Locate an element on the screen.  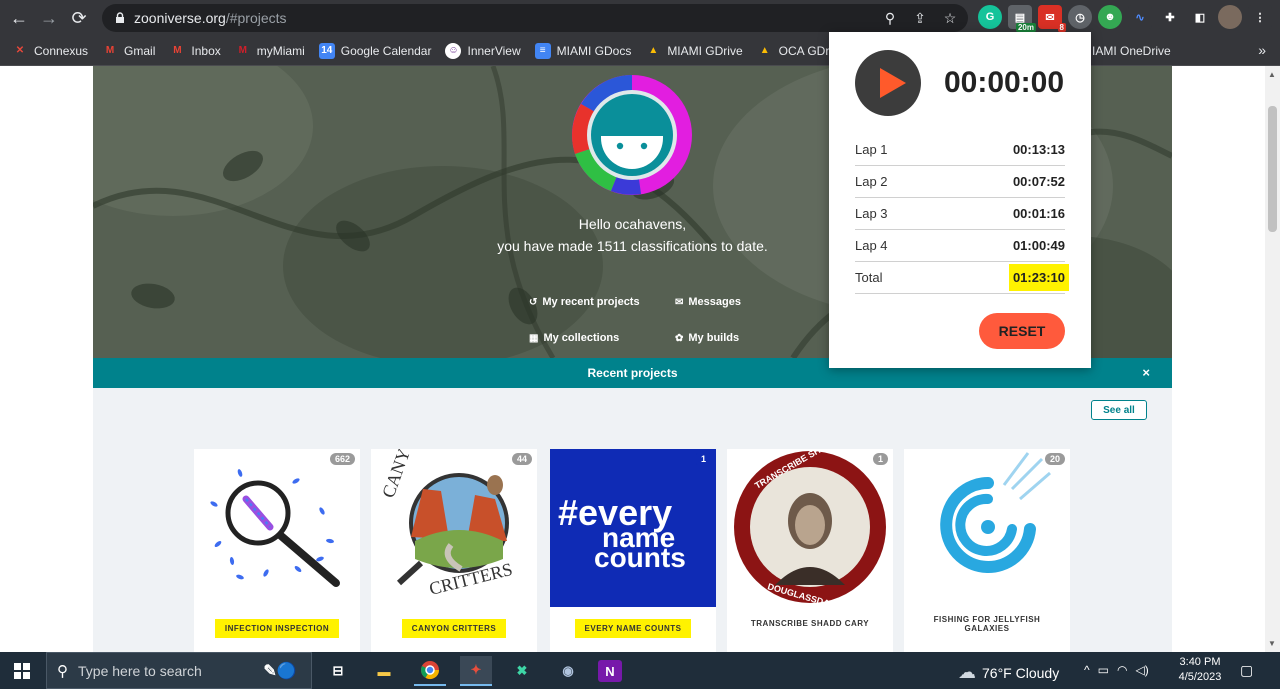
my-collections-link: ▦ My collections is located at coordinates (574, 338).